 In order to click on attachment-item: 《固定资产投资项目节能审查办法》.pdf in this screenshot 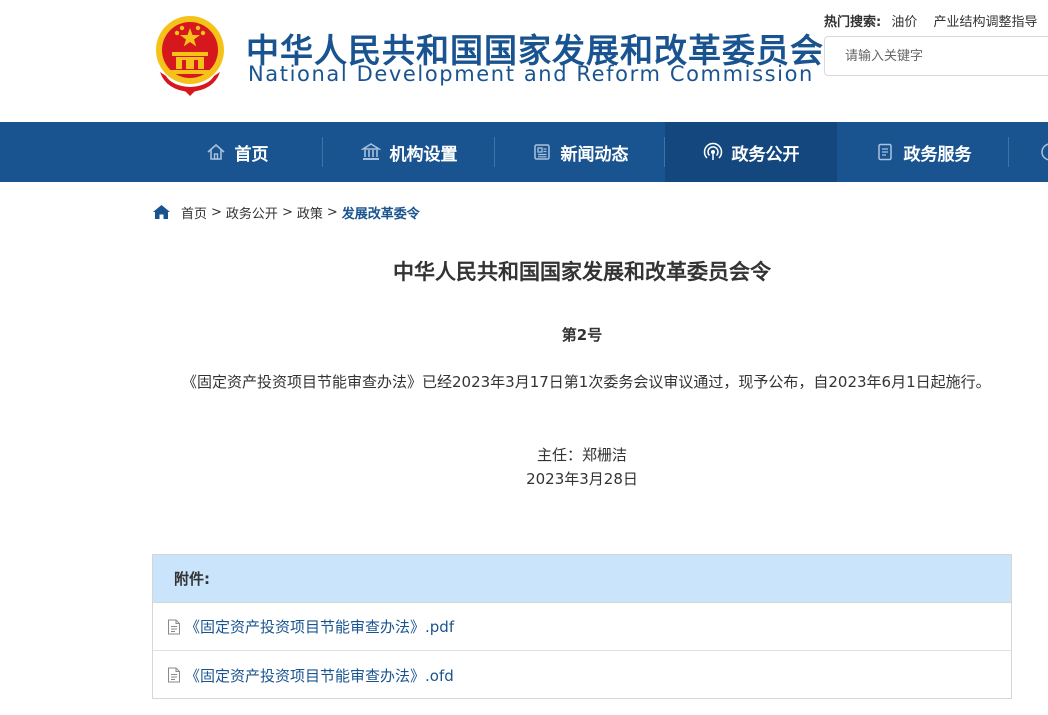, I will do `click(582, 627)`.